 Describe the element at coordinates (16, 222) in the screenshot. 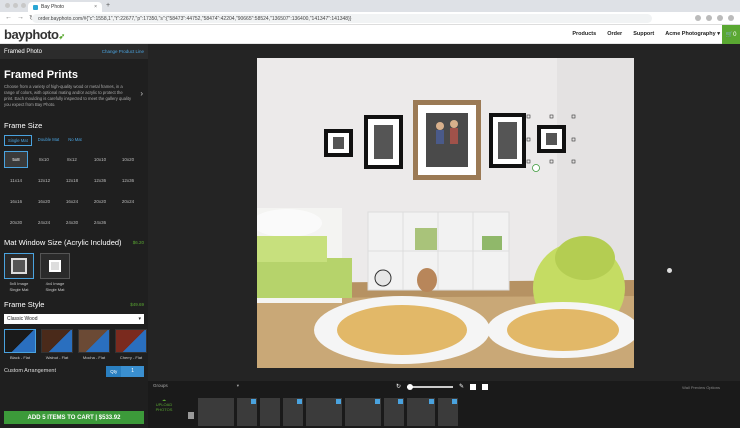

I see `size-option: 20x30` at that location.